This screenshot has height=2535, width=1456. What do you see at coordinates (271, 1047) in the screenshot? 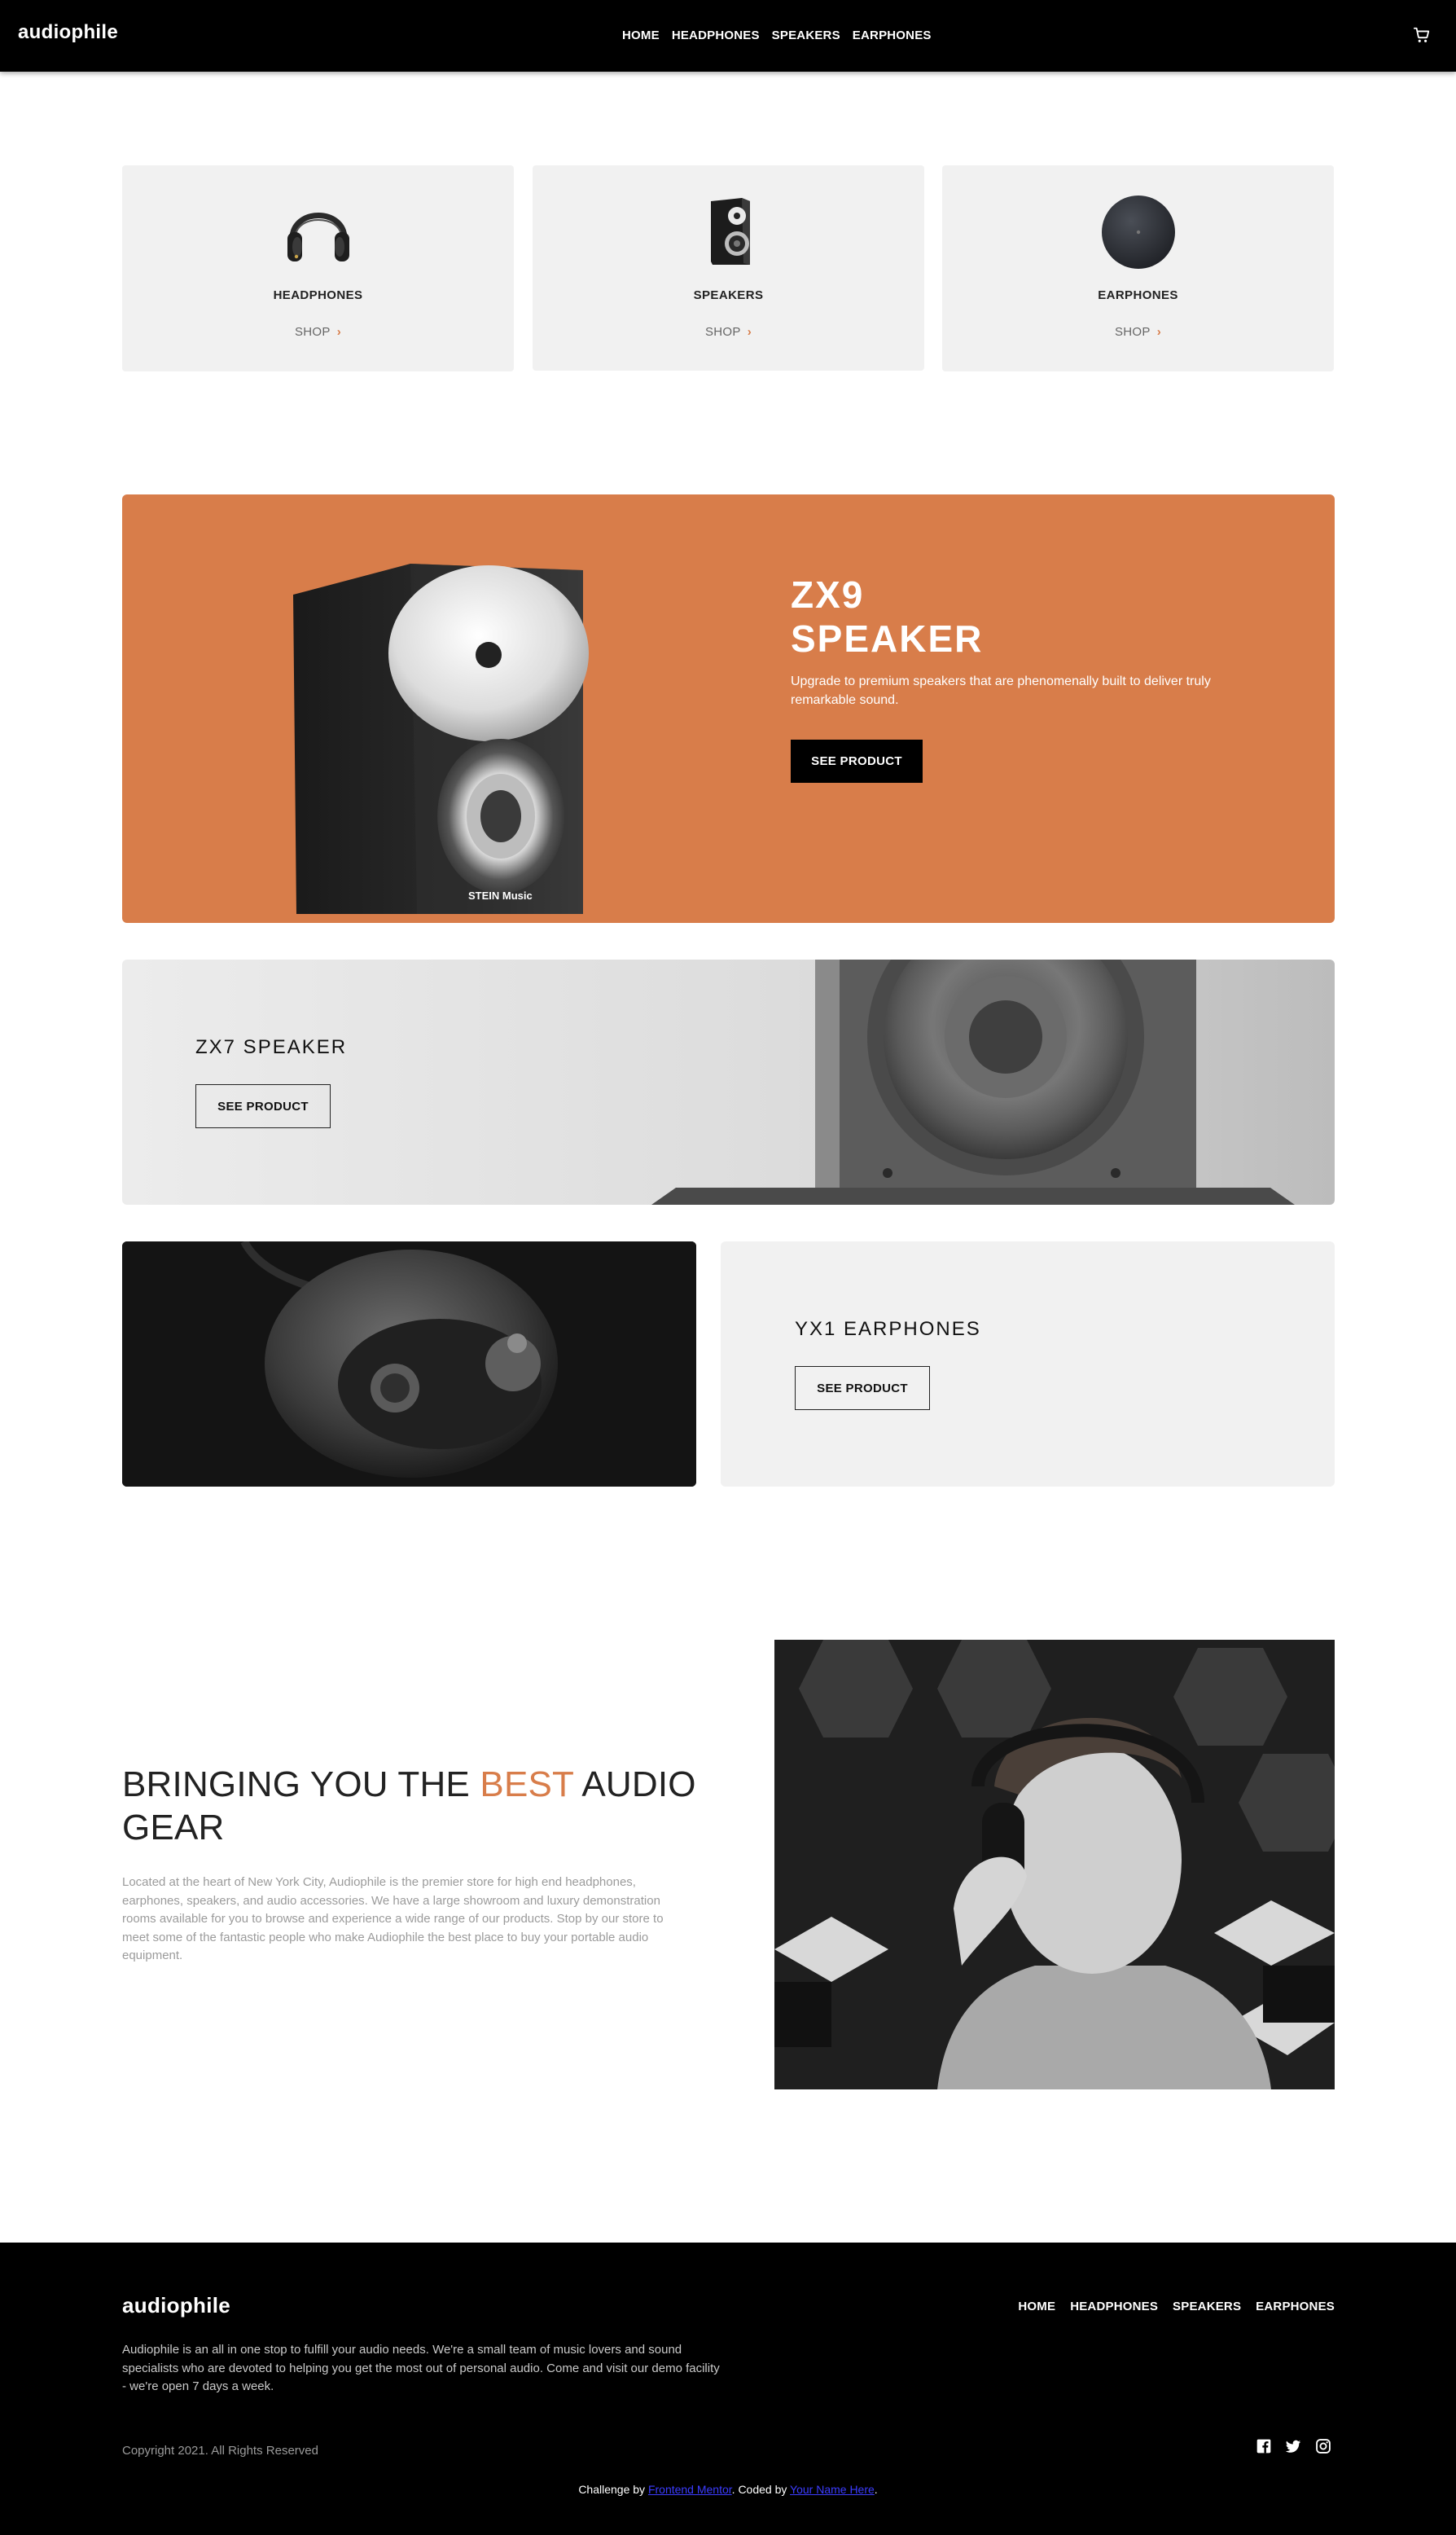
I see `zx7-title: ZX7 SPEAKER` at bounding box center [271, 1047].